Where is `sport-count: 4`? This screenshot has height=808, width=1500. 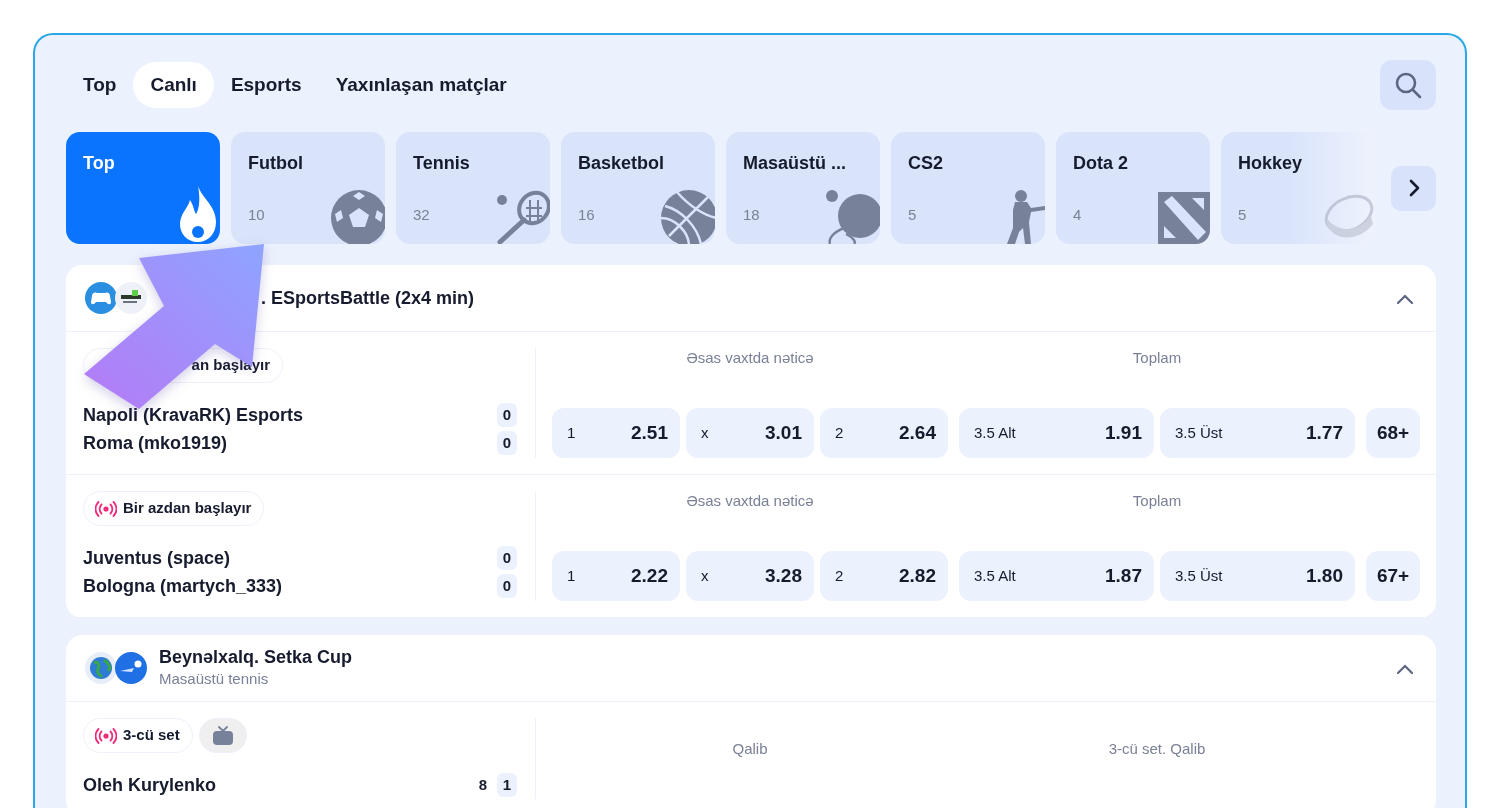
sport-count: 4 is located at coordinates (1077, 214).